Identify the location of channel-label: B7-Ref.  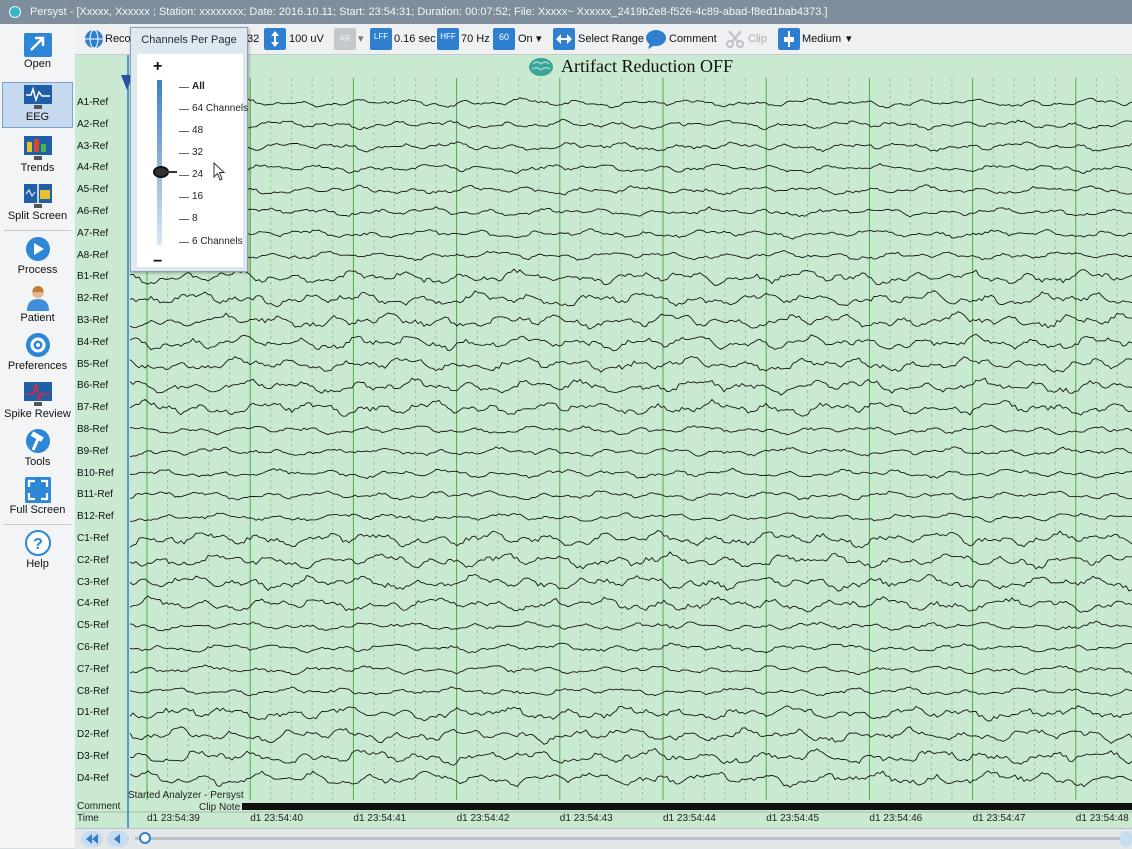
(92, 407).